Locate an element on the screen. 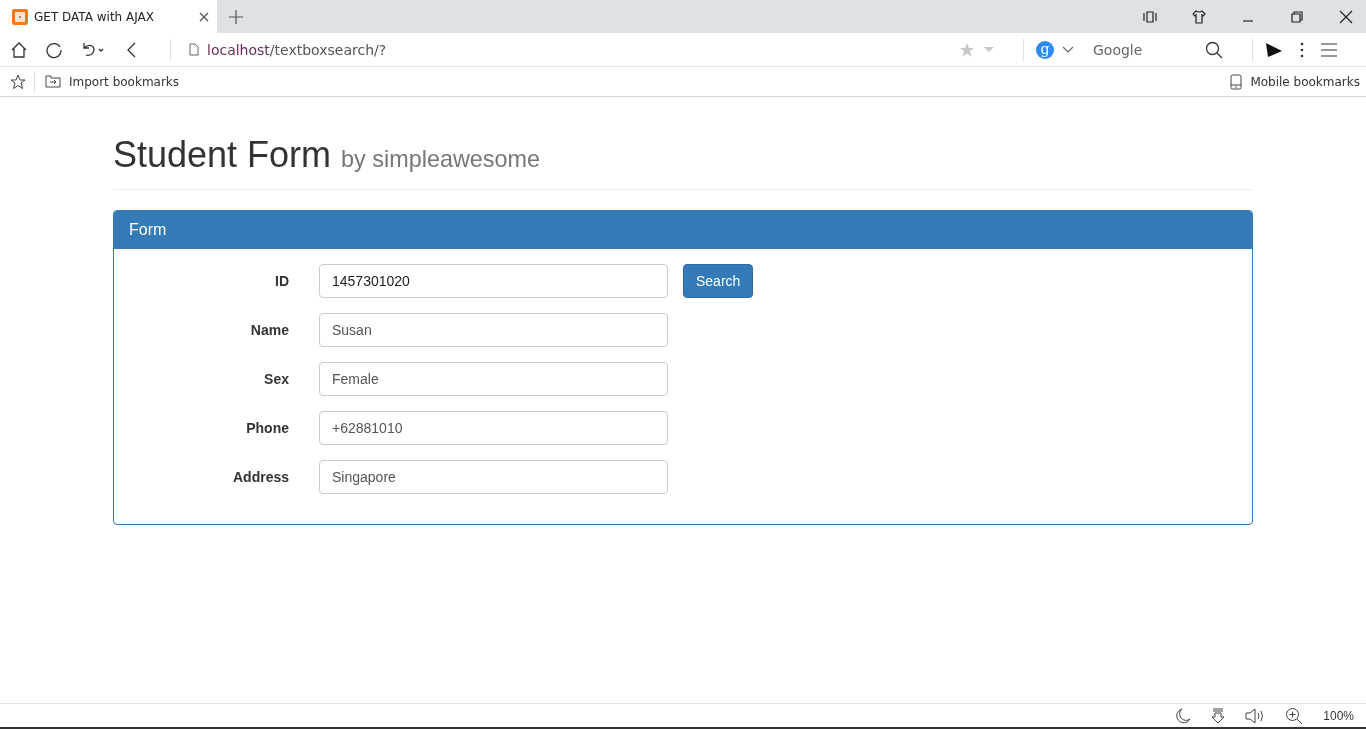 This screenshot has height=729, width=1366. search-icon is located at coordinates (1214, 49).